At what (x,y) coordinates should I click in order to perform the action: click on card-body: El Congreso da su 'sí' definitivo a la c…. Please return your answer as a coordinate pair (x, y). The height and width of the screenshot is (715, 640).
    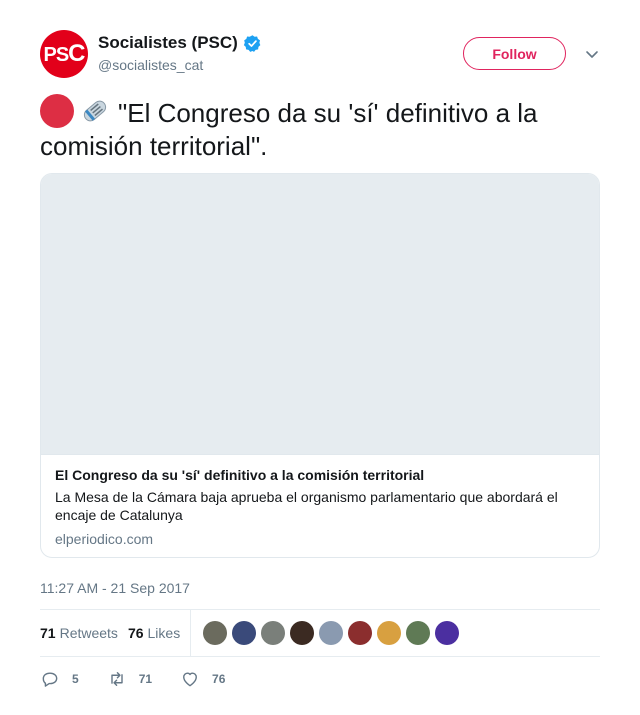
    Looking at the image, I should click on (320, 505).